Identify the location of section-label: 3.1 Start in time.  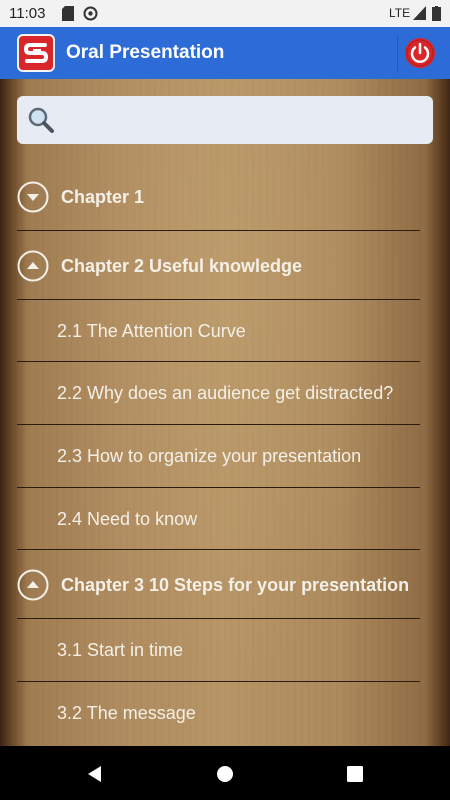
(120, 650).